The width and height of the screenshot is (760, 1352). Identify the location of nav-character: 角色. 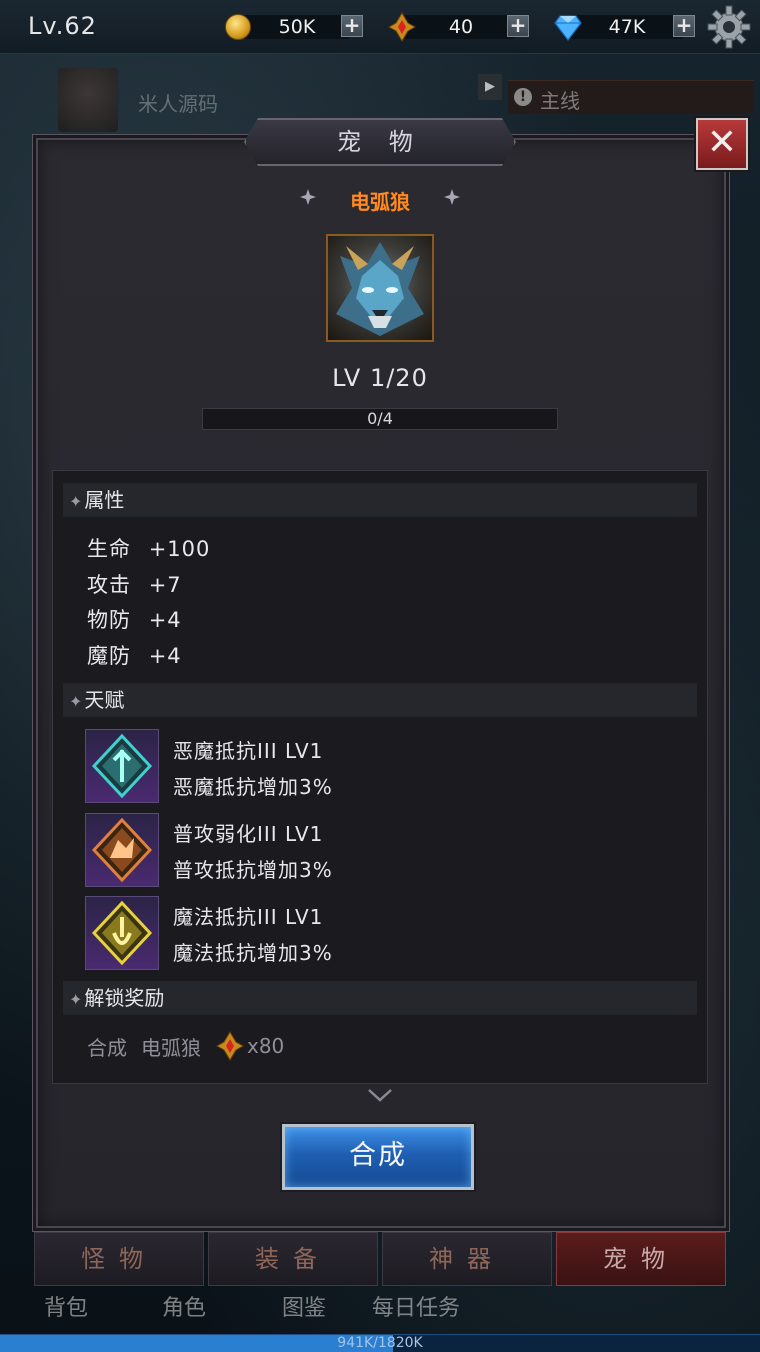
(184, 1306).